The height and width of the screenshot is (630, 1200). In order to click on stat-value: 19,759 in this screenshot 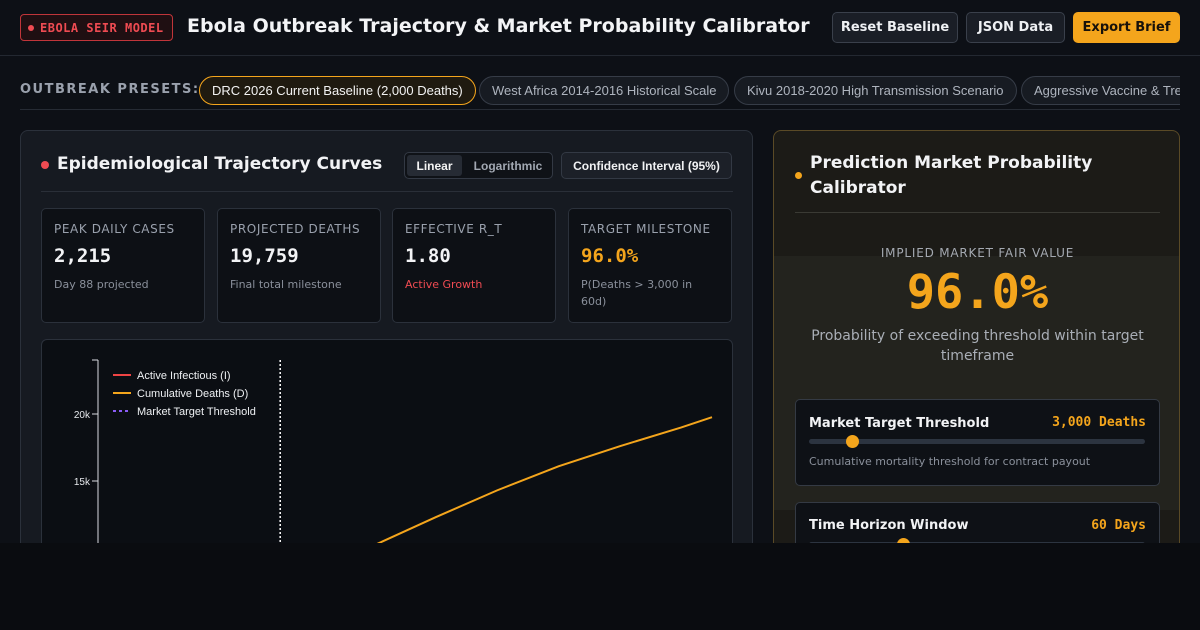, I will do `click(264, 256)`.